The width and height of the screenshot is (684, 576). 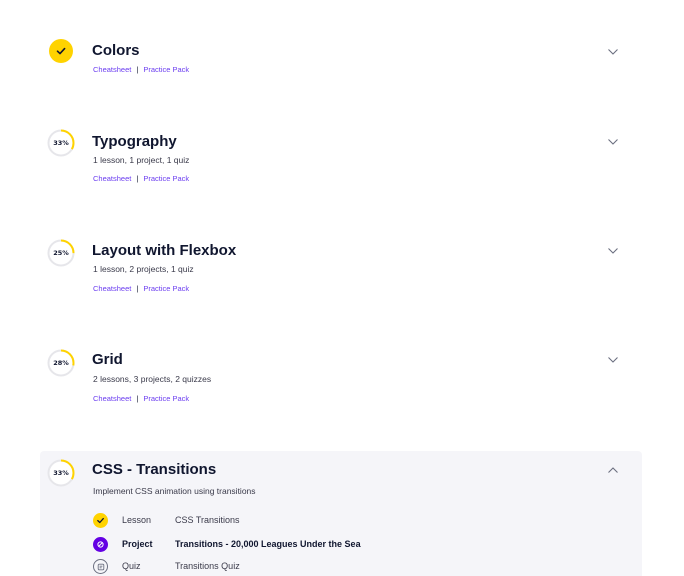 What do you see at coordinates (353, 521) in the screenshot?
I see `module-item-lesson: Lesson CSS Transitions` at bounding box center [353, 521].